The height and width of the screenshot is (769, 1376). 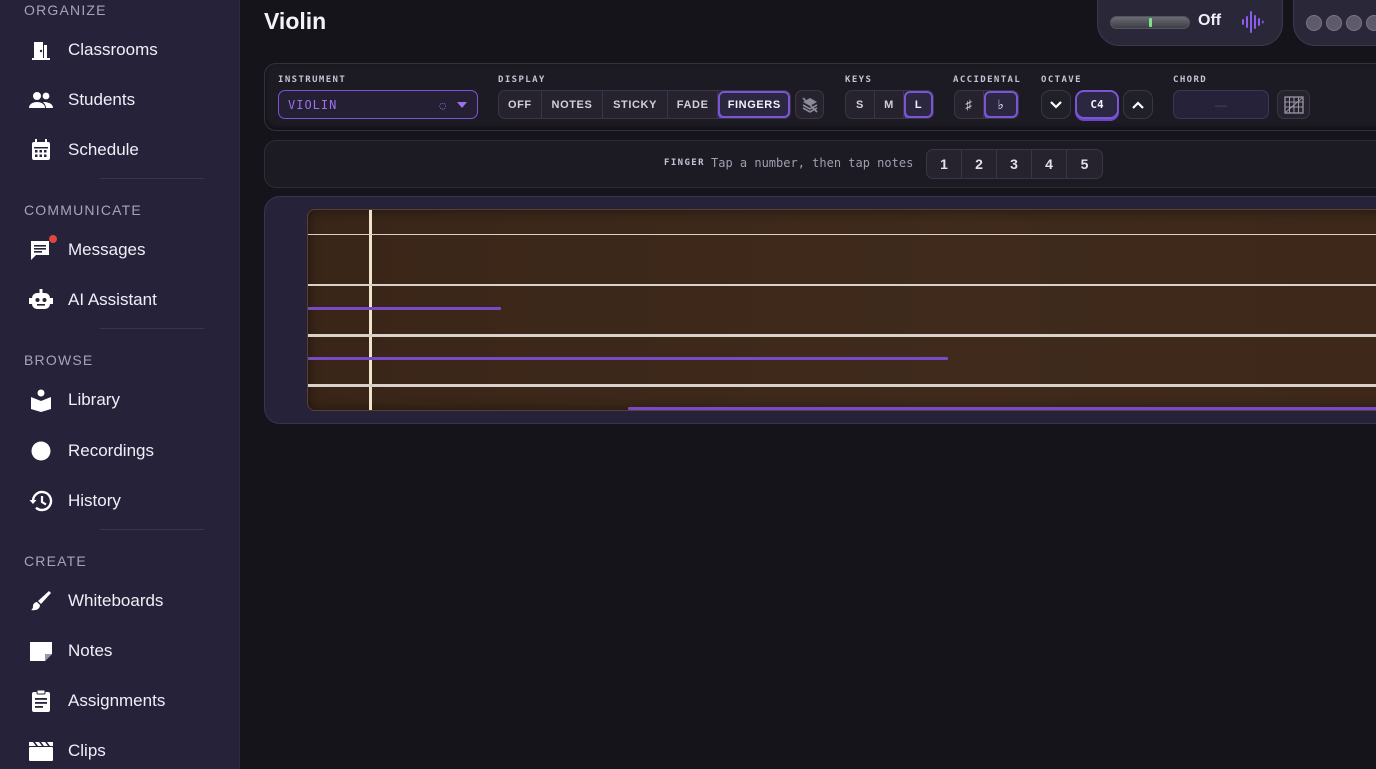 I want to click on chat-icon, so click(x=41, y=249).